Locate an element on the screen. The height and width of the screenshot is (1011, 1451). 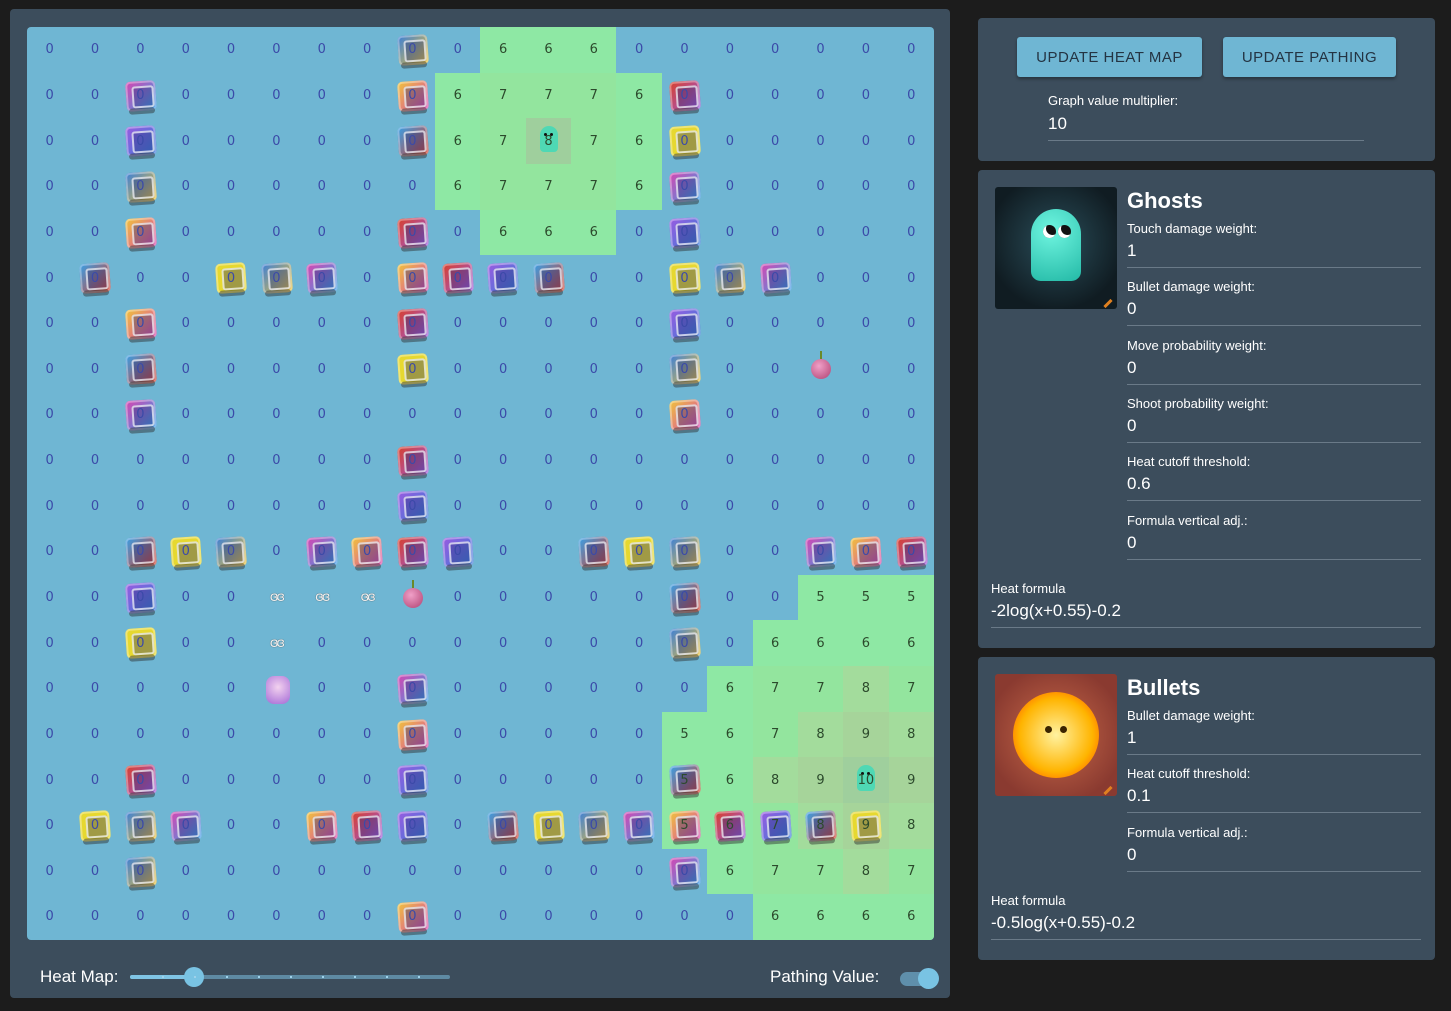
field-input: 0 is located at coordinates (1274, 858).